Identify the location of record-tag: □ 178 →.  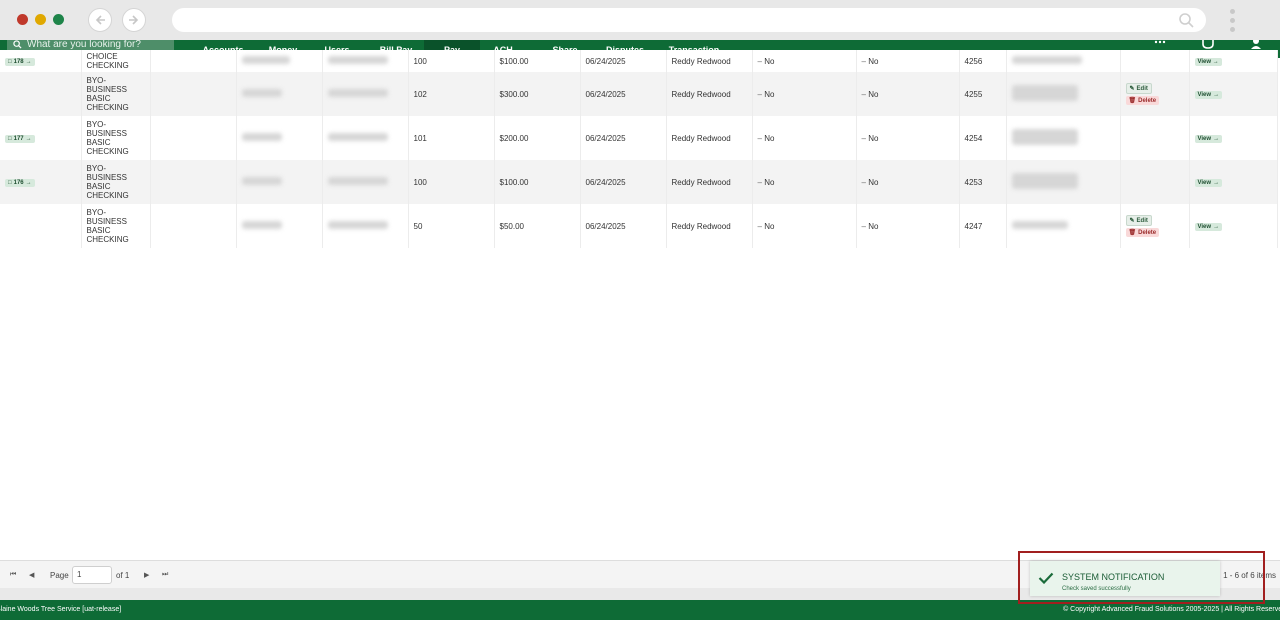
(20, 62).